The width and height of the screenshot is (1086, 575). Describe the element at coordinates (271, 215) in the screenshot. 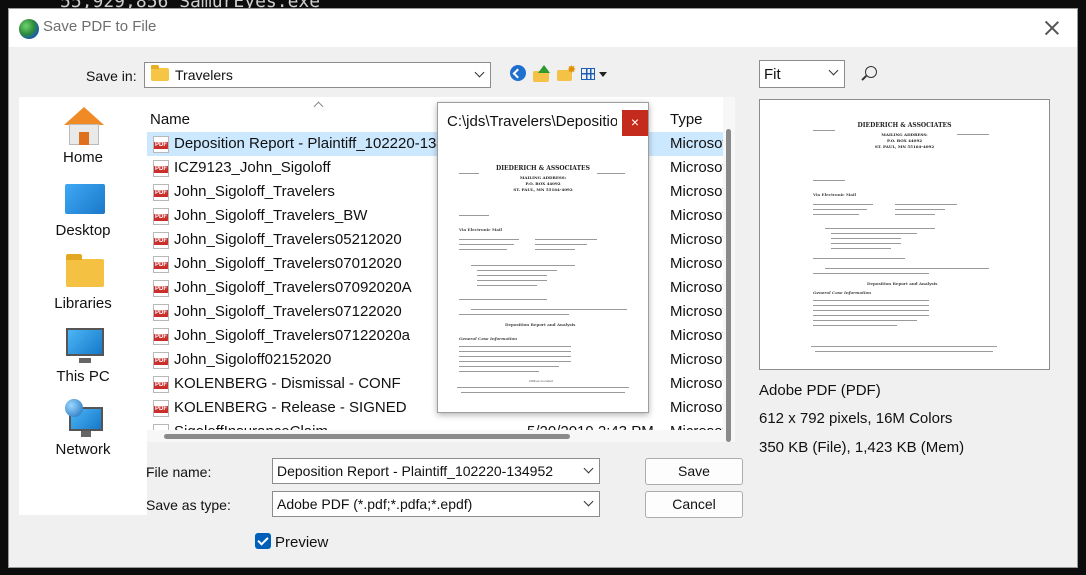

I see `file-name-cell: John_Sigoloff_Travelers_BW` at that location.